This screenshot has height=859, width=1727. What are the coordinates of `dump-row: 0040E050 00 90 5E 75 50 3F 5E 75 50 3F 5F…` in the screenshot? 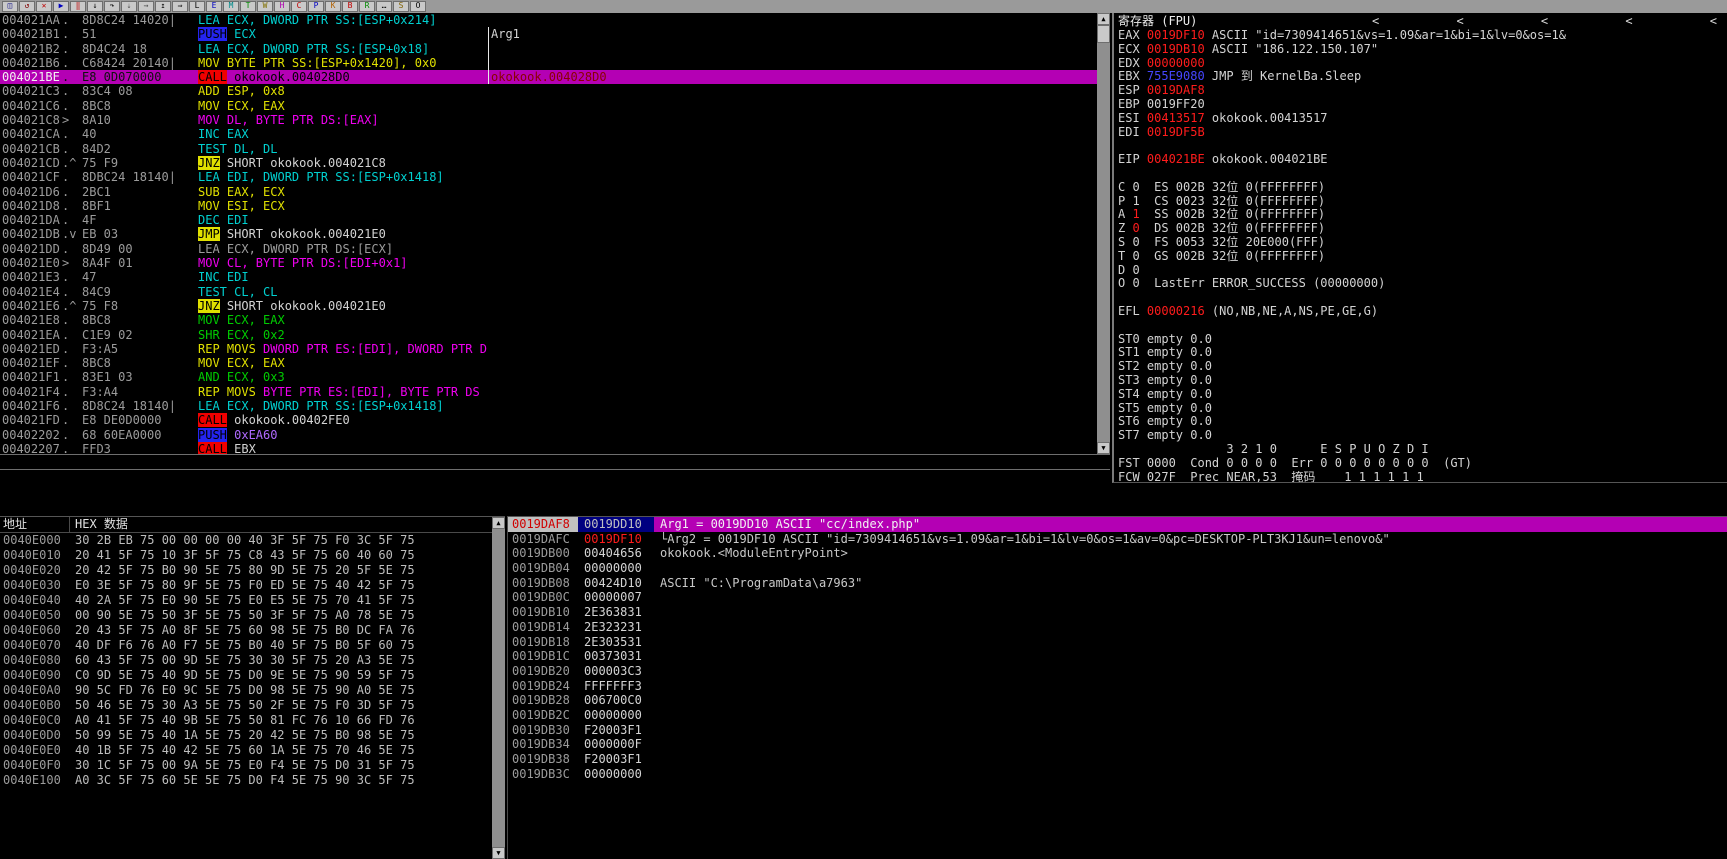 It's located at (246, 615).